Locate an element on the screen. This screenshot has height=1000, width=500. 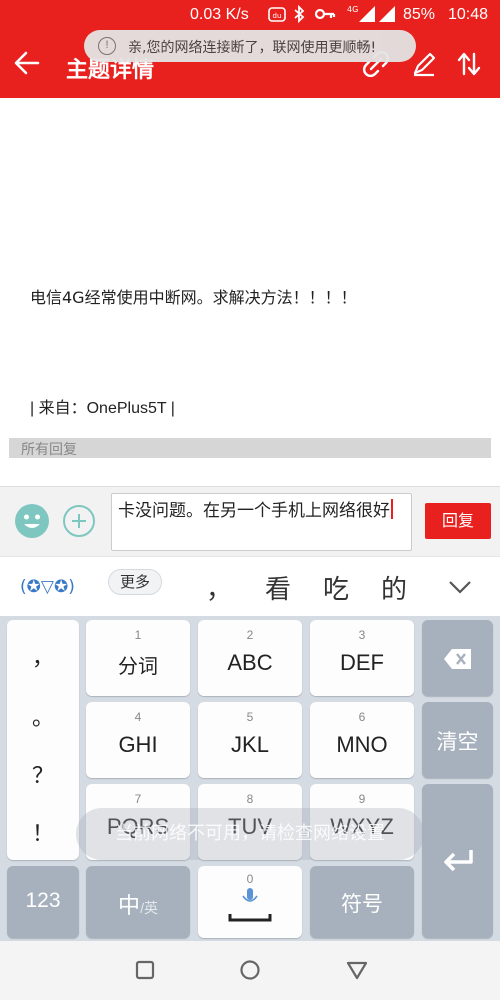
enter-key is located at coordinates (457, 861).